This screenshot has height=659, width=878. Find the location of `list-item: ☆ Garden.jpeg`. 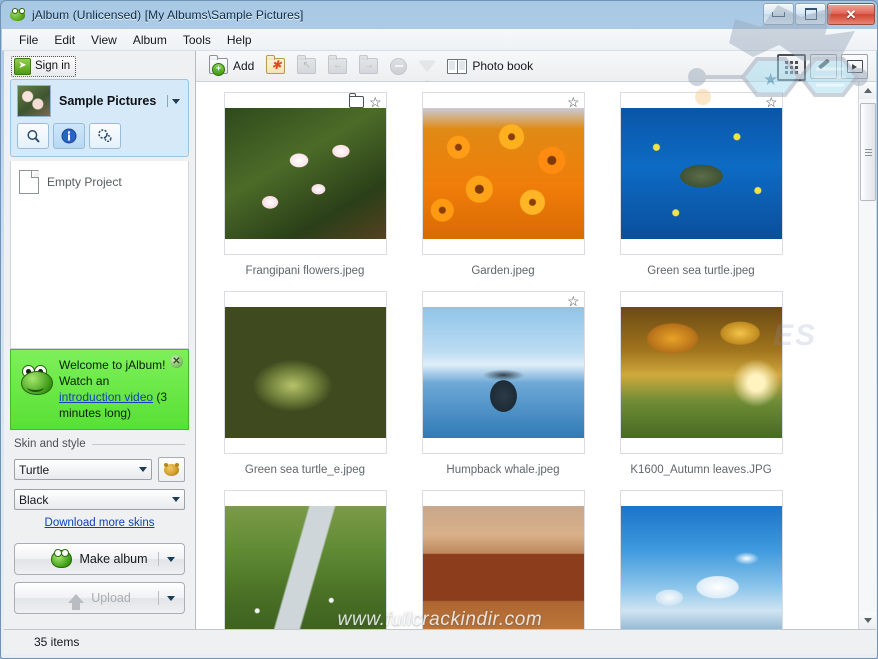

list-item: ☆ Garden.jpeg is located at coordinates (503, 184).